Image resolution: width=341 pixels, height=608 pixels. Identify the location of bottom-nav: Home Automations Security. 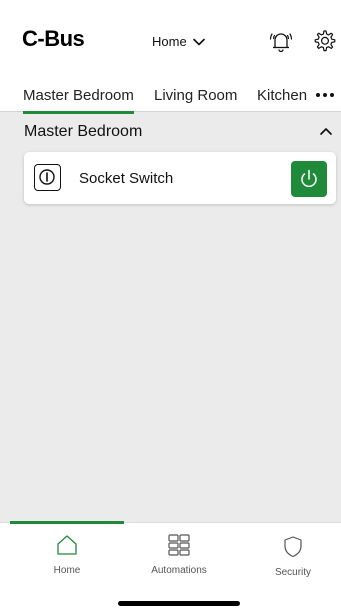
(170, 564).